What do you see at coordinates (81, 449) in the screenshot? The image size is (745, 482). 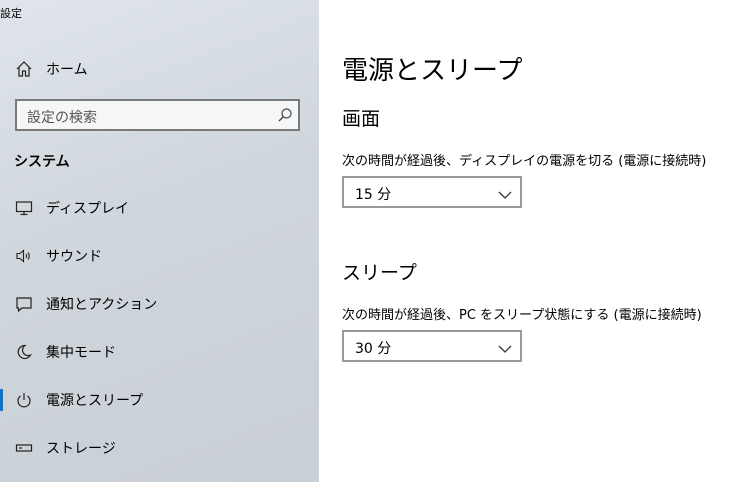 I see `sidebar-item-label: ストレージ` at bounding box center [81, 449].